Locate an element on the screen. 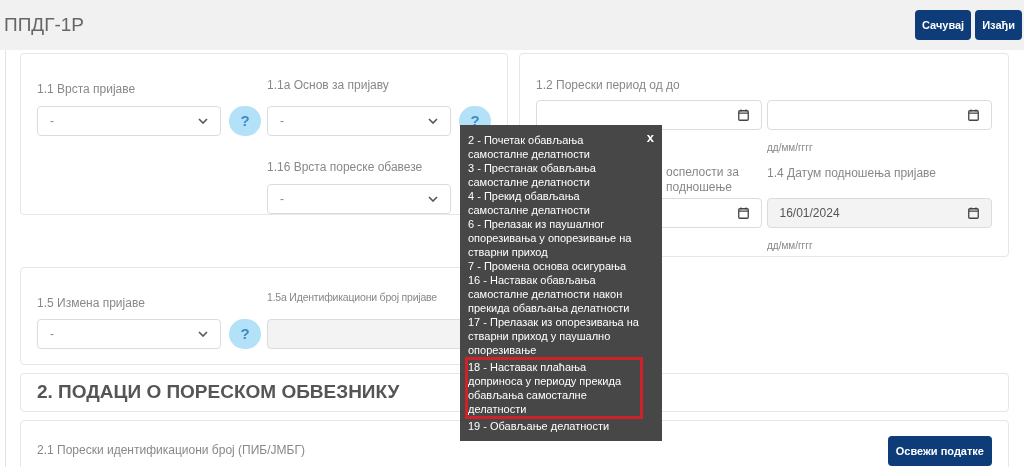 The width and height of the screenshot is (1024, 467). field-label: 1.1а Основ за пријаву is located at coordinates (328, 85).